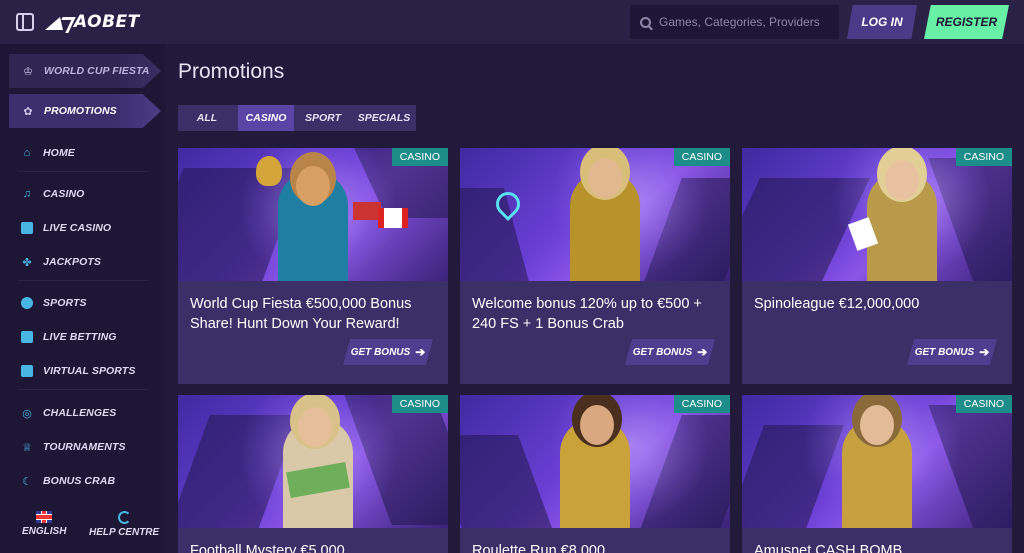 This screenshot has width=1024, height=553. What do you see at coordinates (539, 548) in the screenshot?
I see `promo-card-title: Roulette Run €8,000` at bounding box center [539, 548].